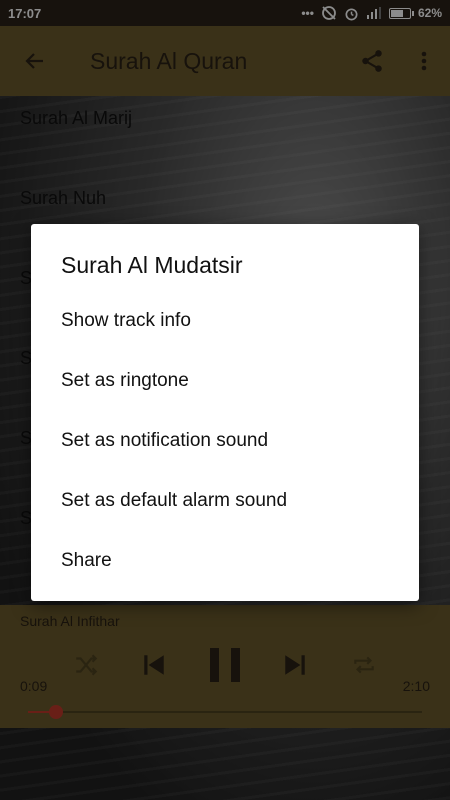  What do you see at coordinates (152, 265) in the screenshot?
I see `dialog-title: Surah Al Mudatsir` at bounding box center [152, 265].